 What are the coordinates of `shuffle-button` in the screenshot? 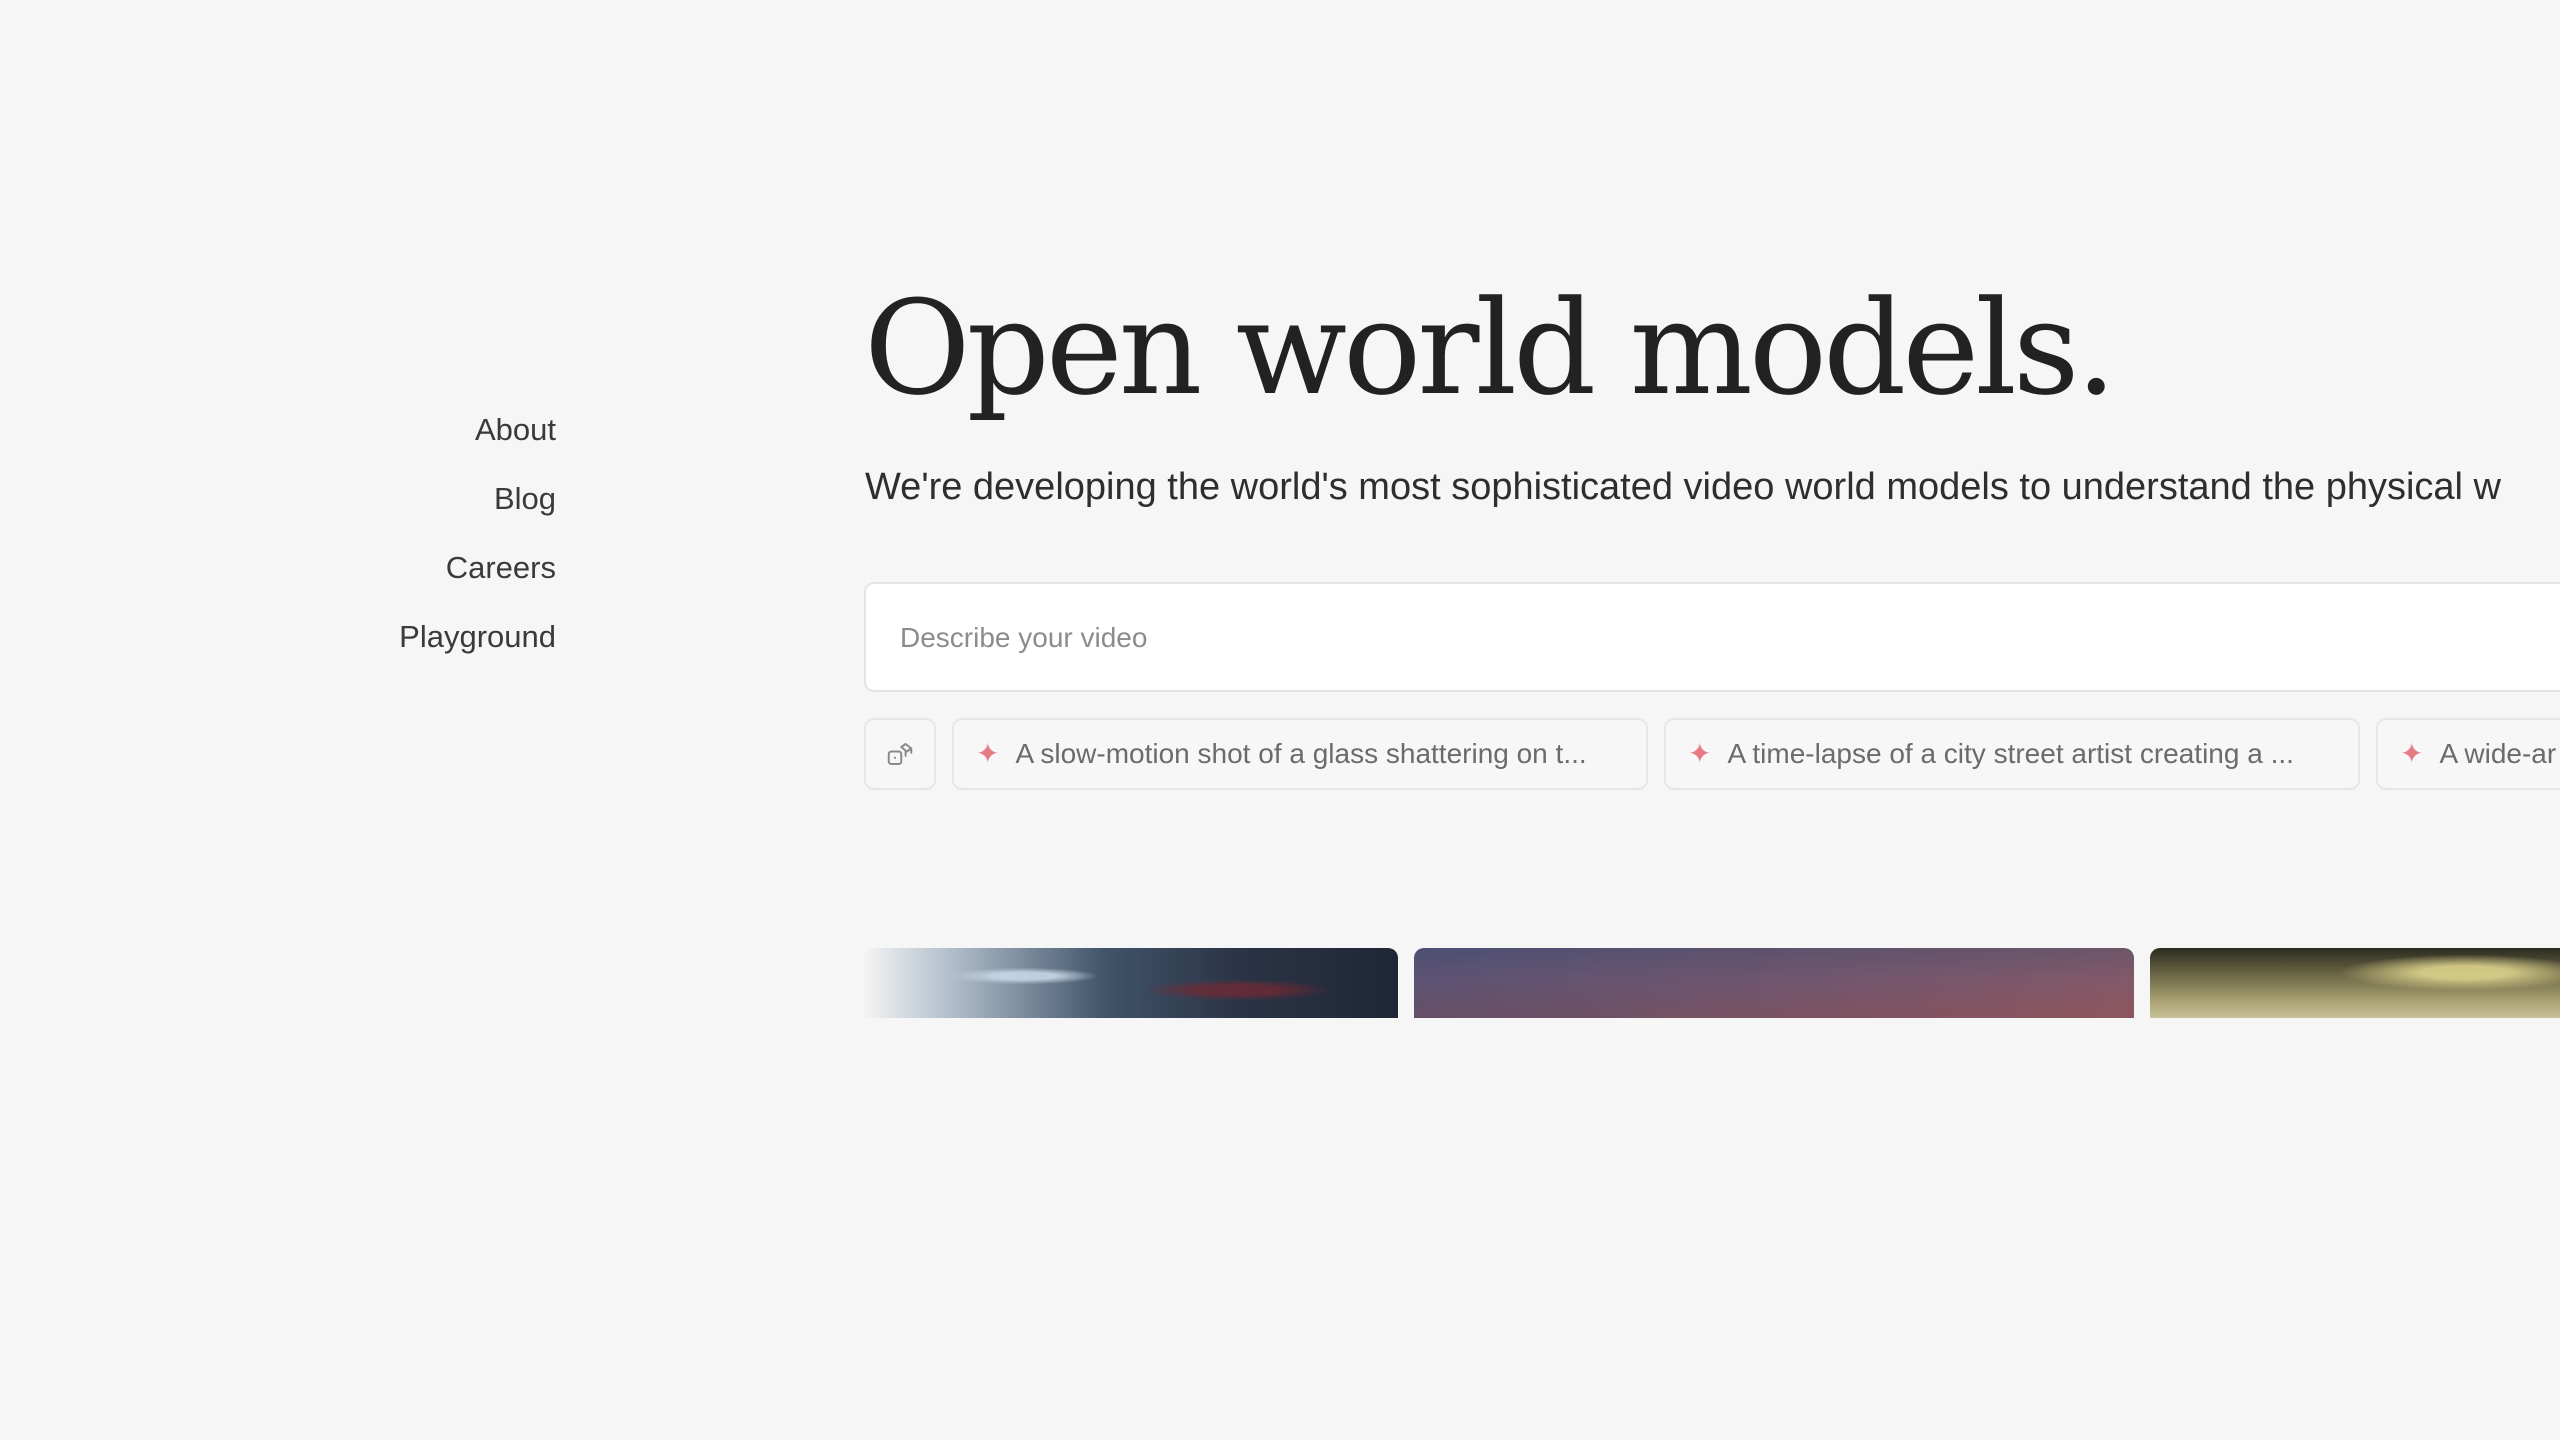 It's located at (900, 754).